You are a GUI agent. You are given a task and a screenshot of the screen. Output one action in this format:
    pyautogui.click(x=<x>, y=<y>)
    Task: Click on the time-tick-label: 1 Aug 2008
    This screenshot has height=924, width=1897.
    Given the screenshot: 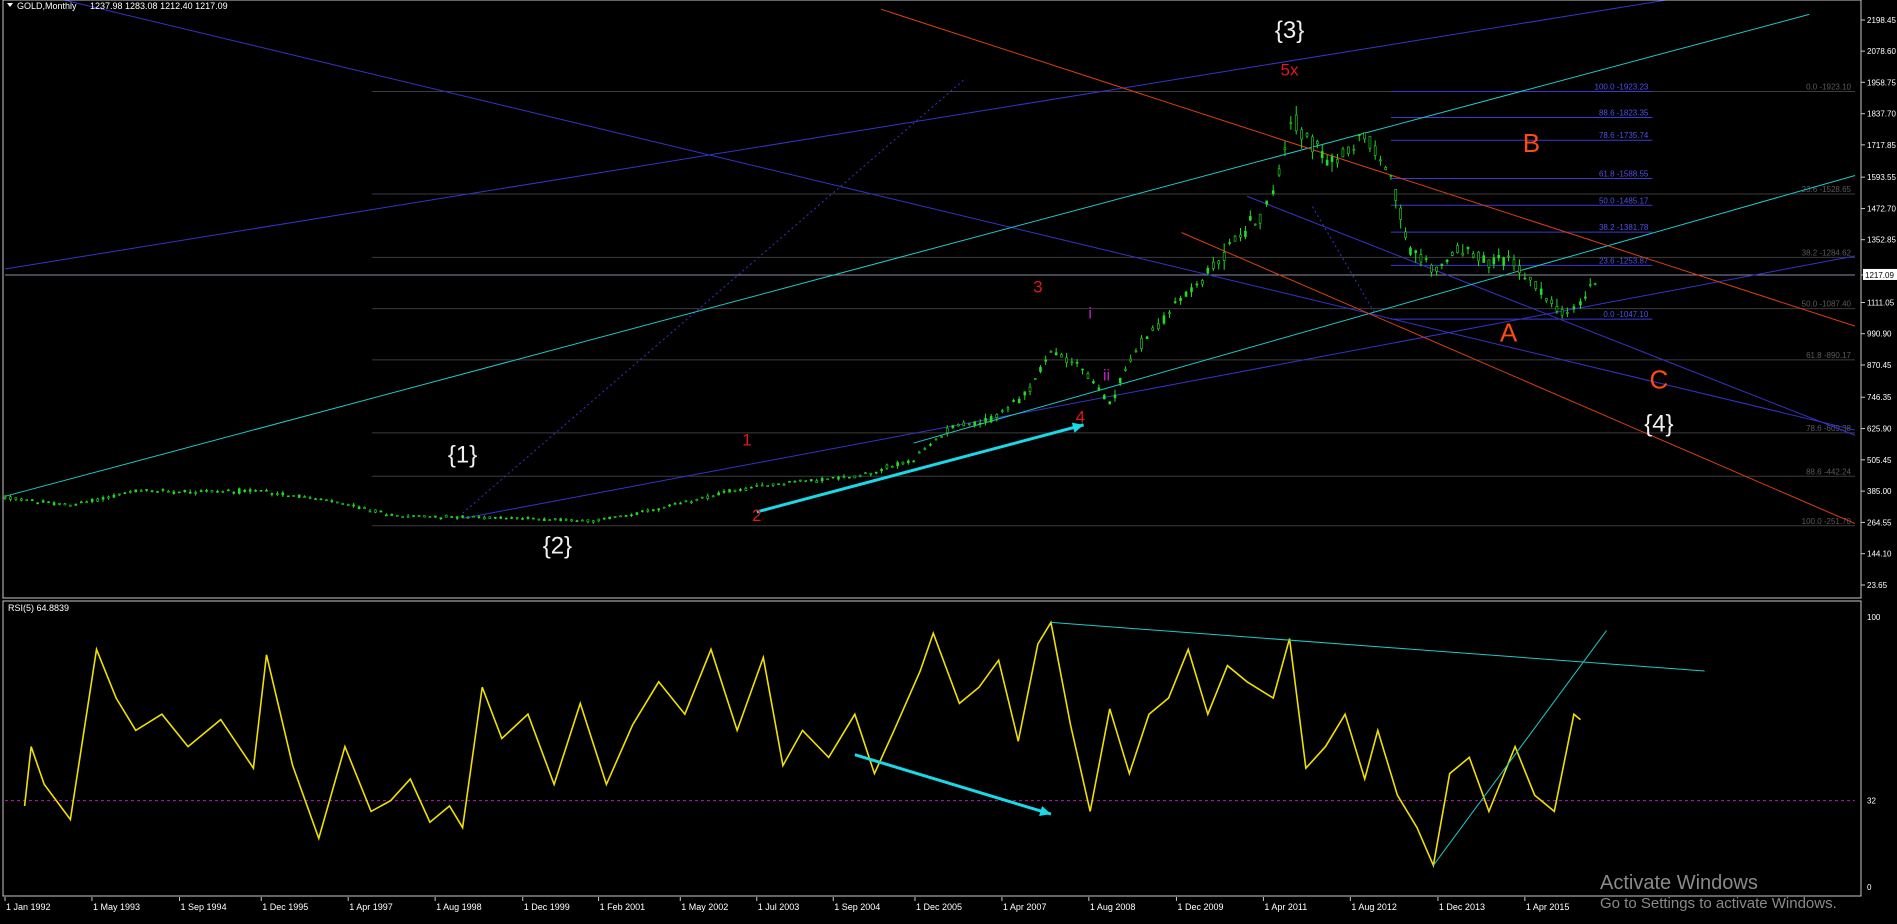 What is the action you would take?
    pyautogui.click(x=1113, y=907)
    